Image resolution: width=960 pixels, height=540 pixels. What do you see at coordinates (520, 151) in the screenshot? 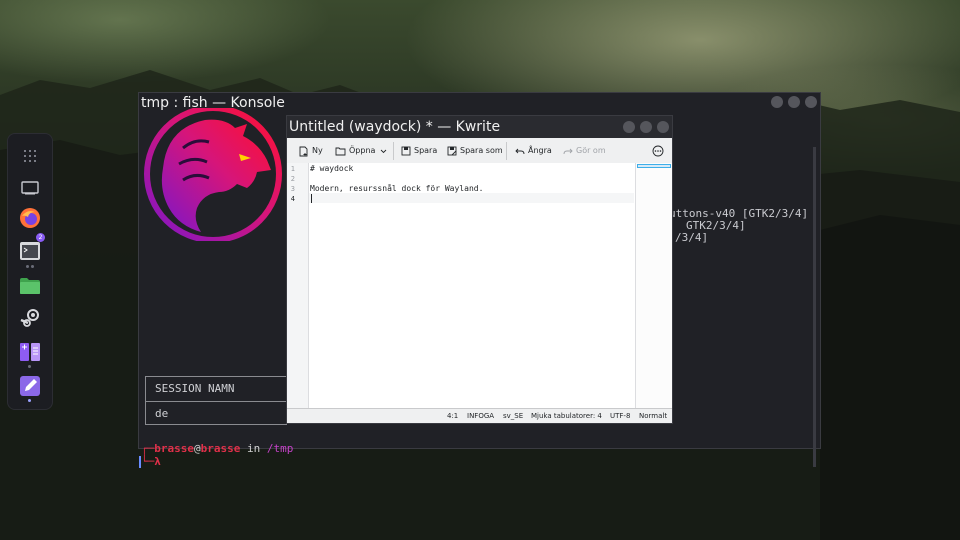
I see `undo-icon` at bounding box center [520, 151].